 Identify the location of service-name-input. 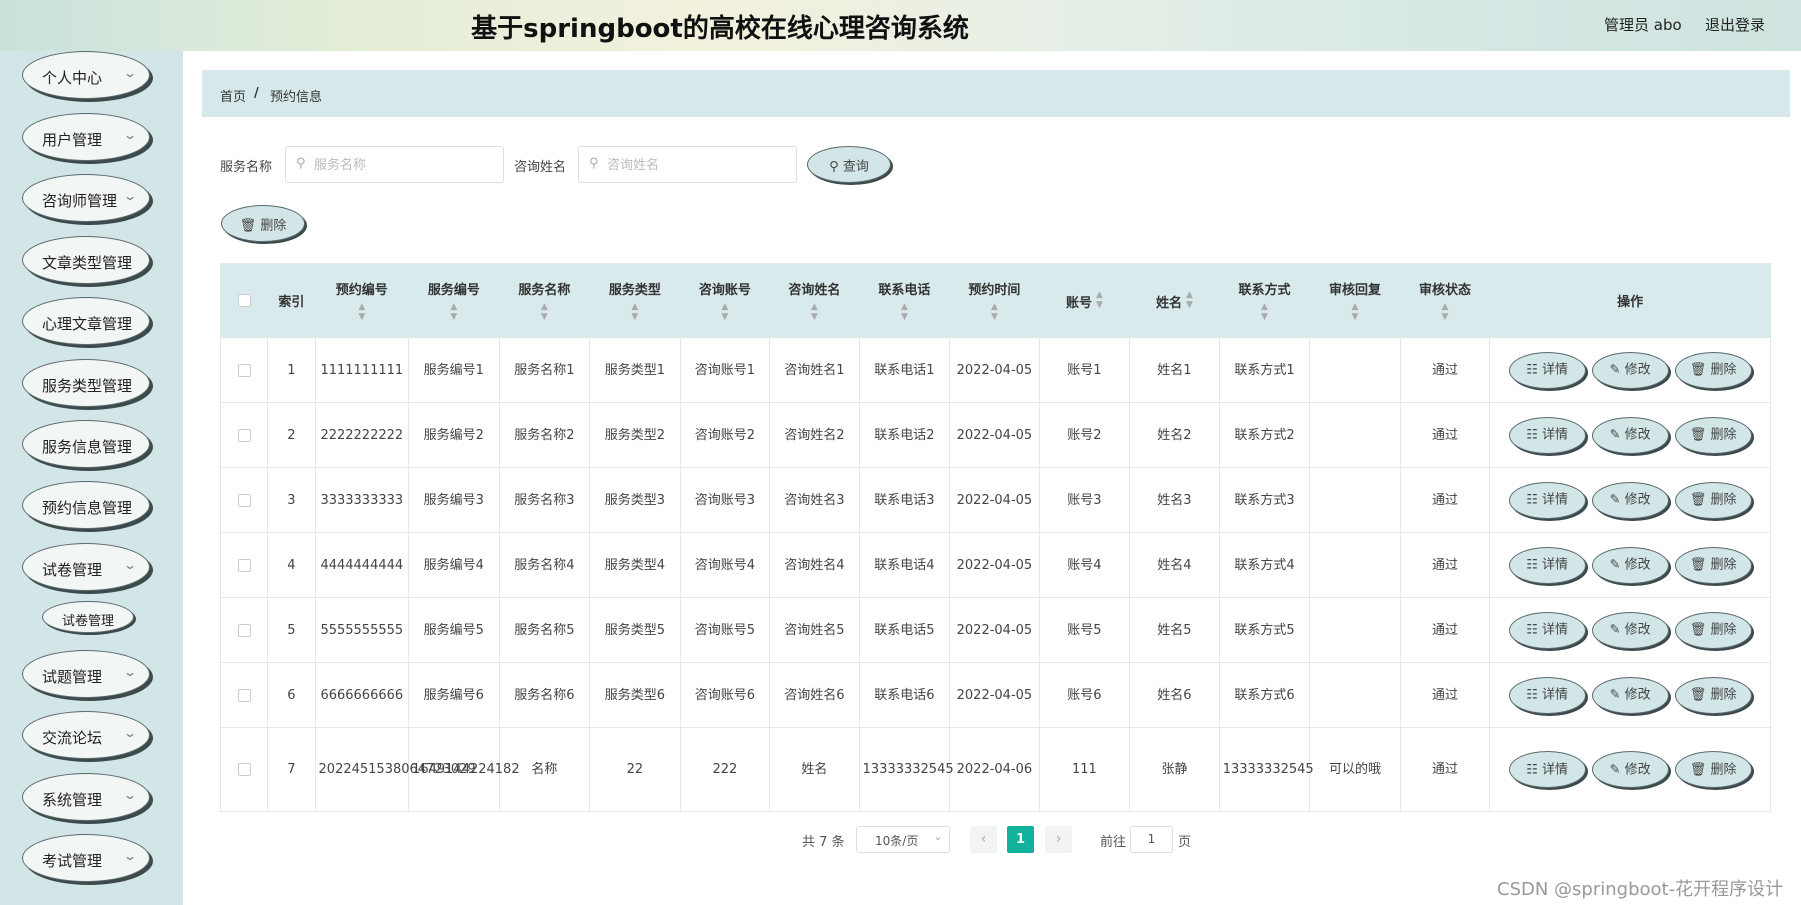
(404, 165).